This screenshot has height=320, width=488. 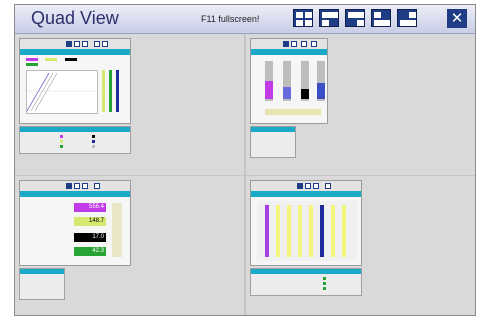 What do you see at coordinates (407, 18) in the screenshot?
I see `layout-4-button` at bounding box center [407, 18].